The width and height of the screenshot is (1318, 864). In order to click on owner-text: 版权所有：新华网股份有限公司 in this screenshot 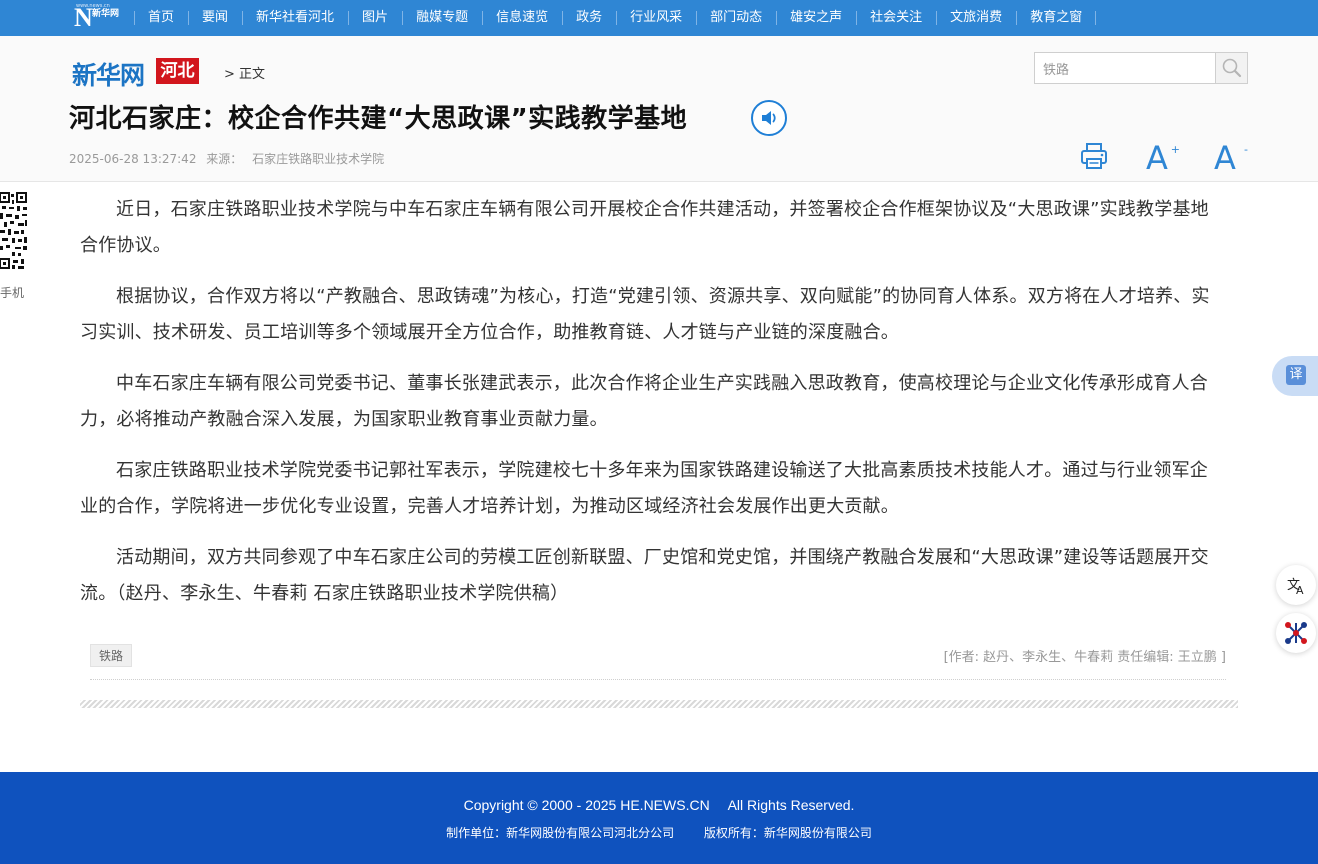, I will do `click(787, 833)`.